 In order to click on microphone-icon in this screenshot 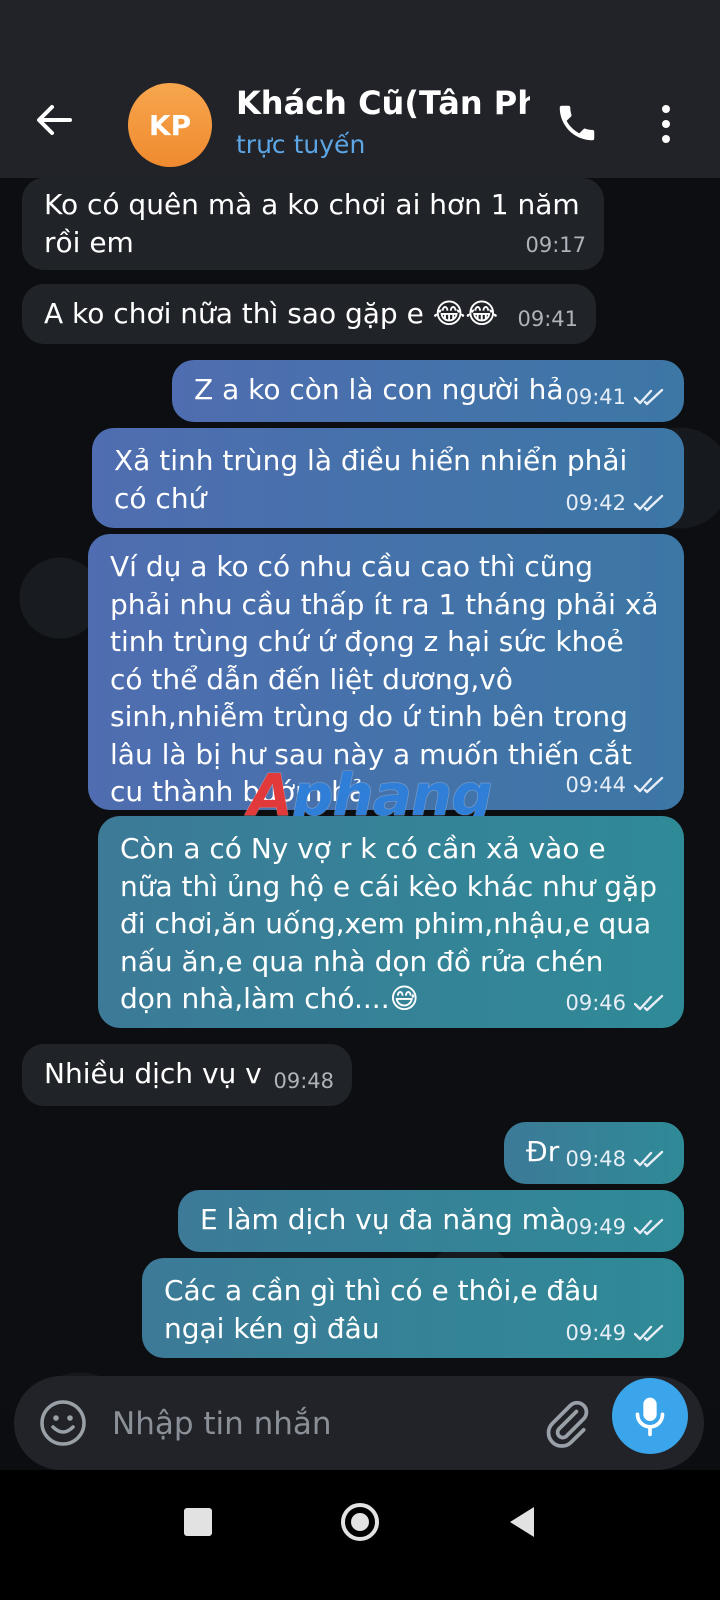, I will do `click(650, 1417)`.